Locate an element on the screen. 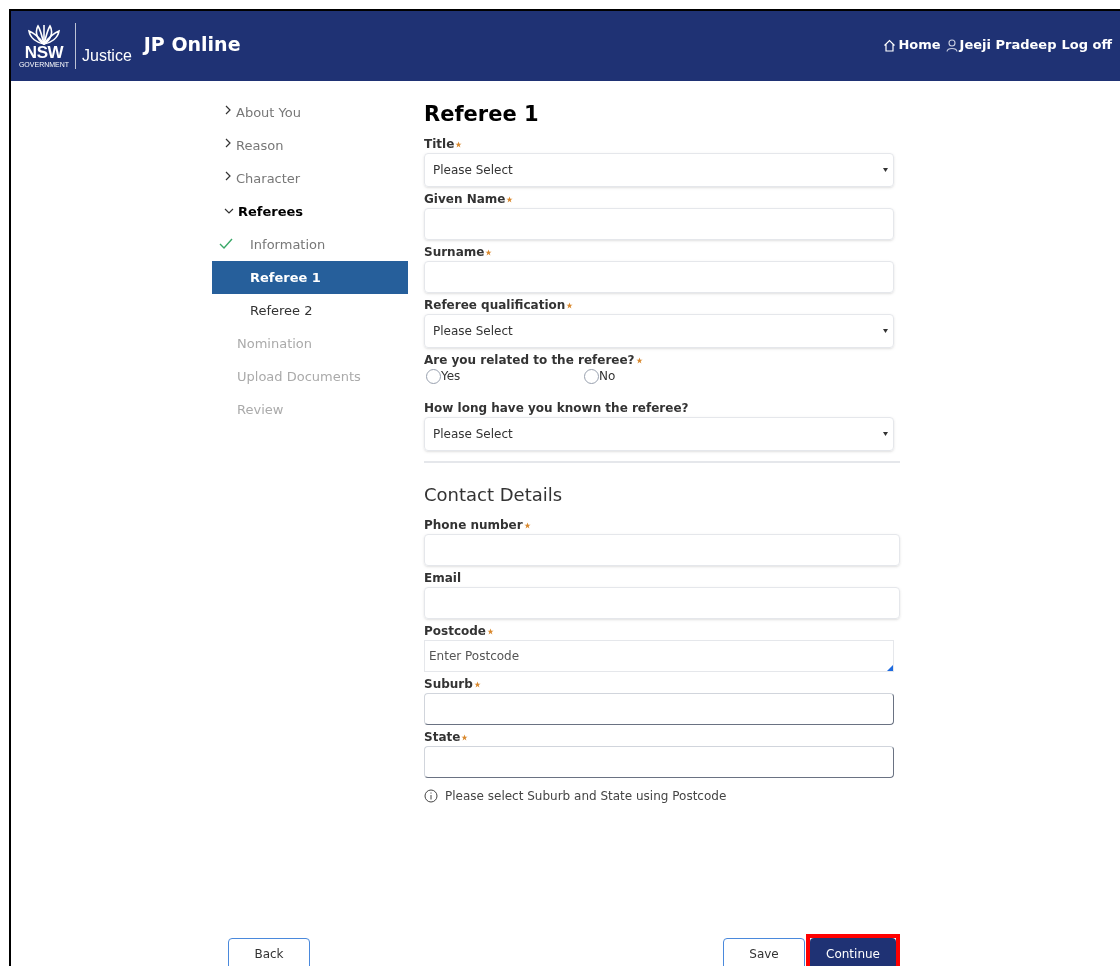 This screenshot has height=966, width=1120. app-title: JP Online is located at coordinates (192, 44).